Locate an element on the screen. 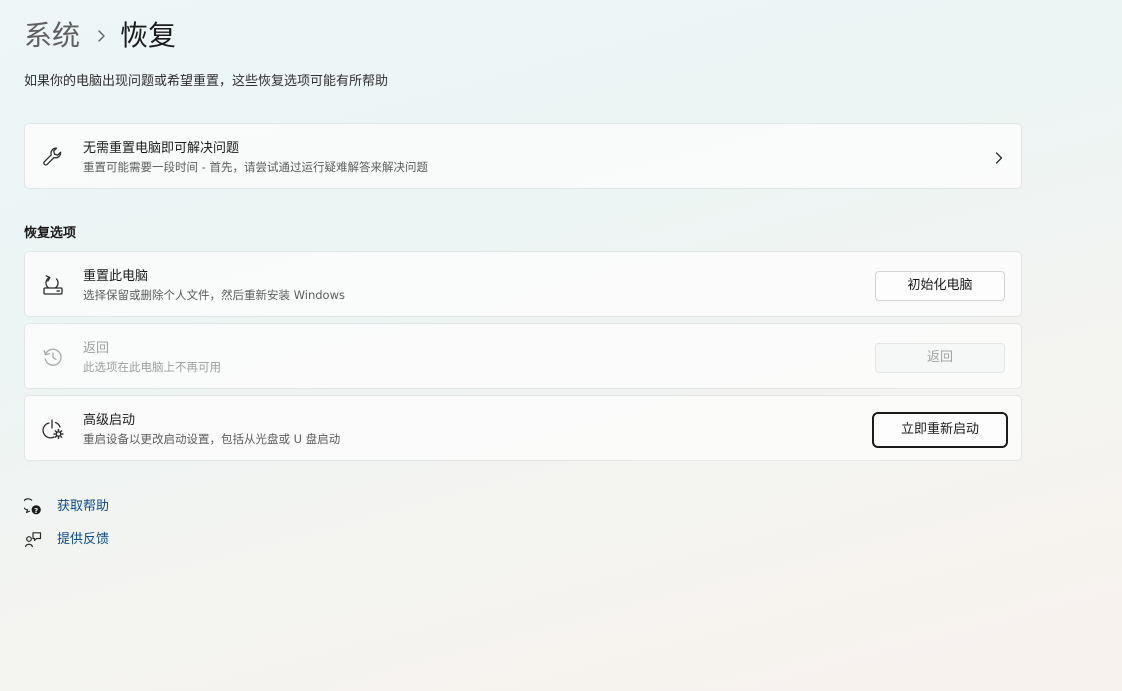 Image resolution: width=1122 pixels, height=691 pixels. get-help-link: ? 获取帮助 is located at coordinates (65, 507).